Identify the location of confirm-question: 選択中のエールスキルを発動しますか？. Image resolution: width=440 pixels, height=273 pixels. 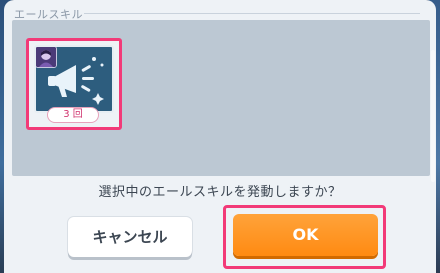
(220, 192).